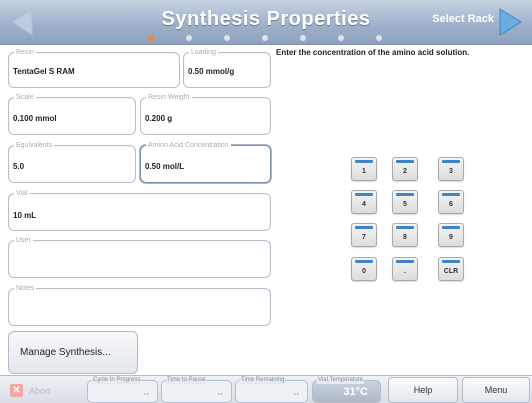  I want to click on abort-label: Abort, so click(40, 391).